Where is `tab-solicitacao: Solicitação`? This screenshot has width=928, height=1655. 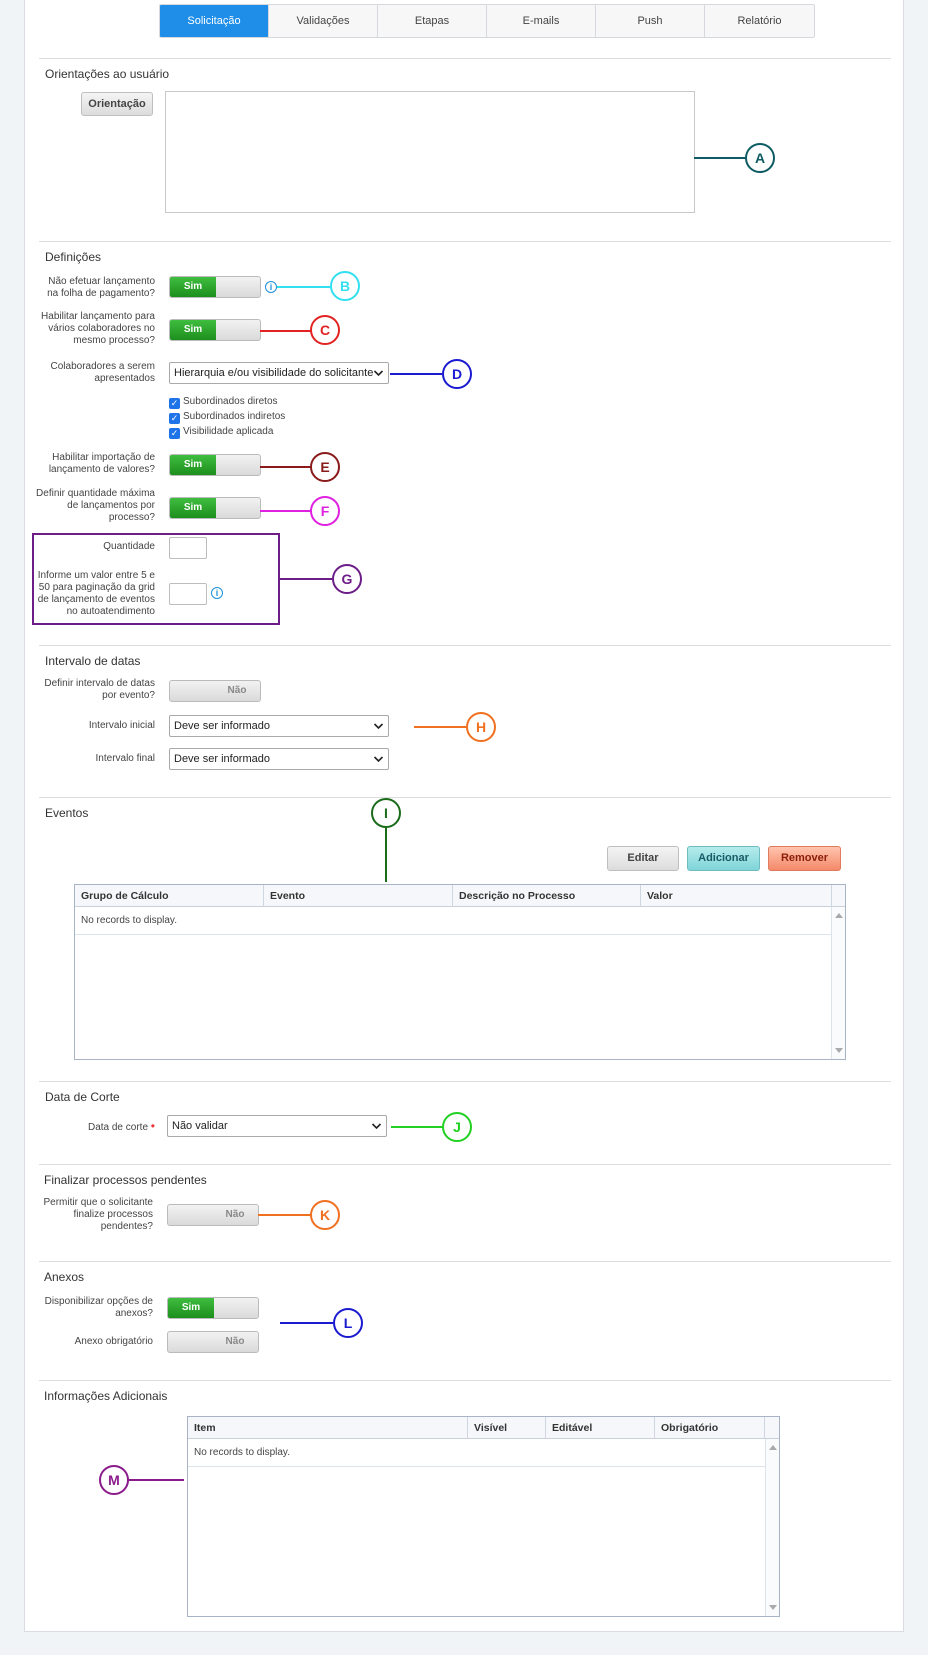
tab-solicitacao: Solicitação is located at coordinates (214, 21).